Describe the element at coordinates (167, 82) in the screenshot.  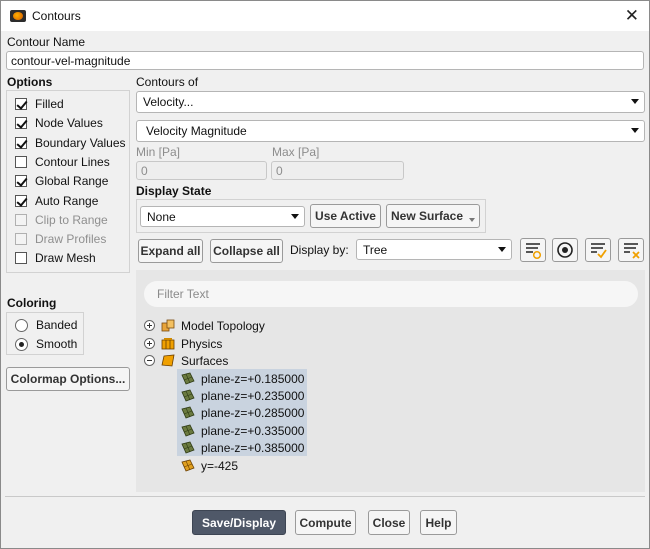
I see `contours-of-label: Contours of` at that location.